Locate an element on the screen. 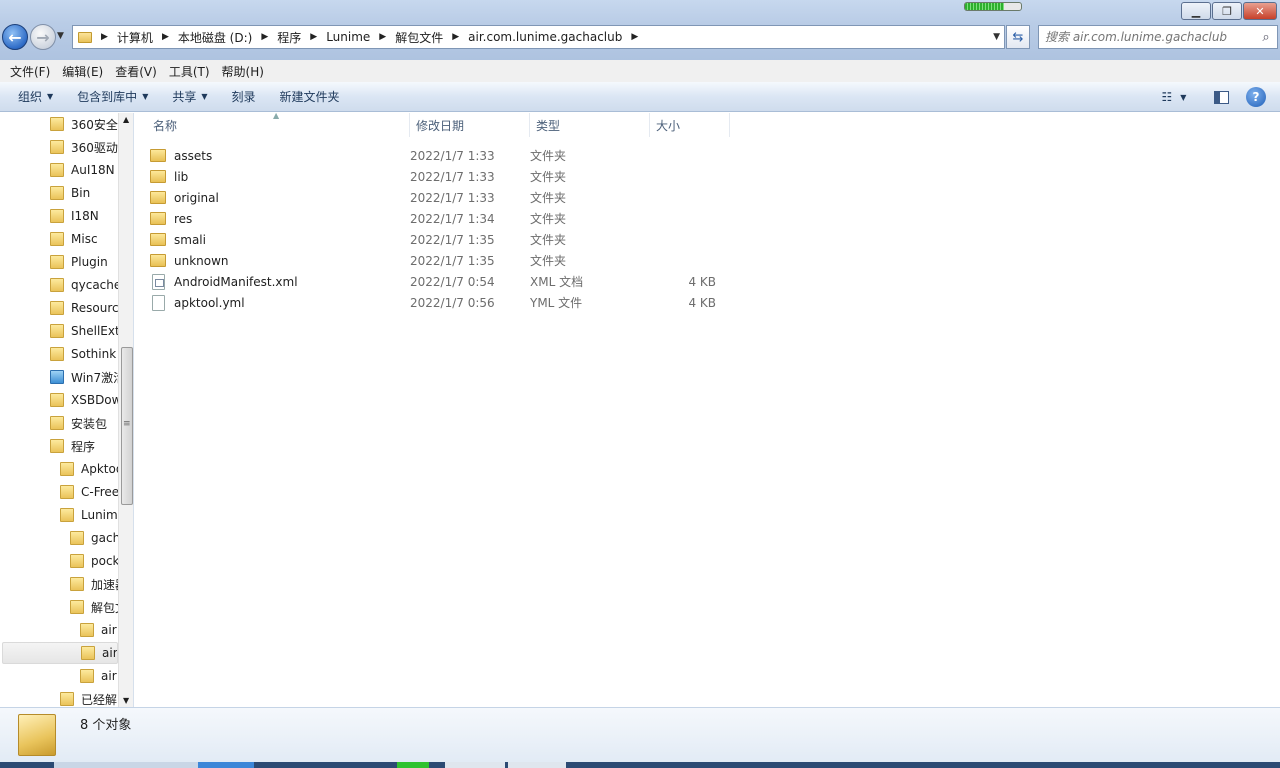 This screenshot has height=768, width=1280. menu-bar: 文件(F) 编辑(E) 查看(V) 工具(T) 帮助(H) is located at coordinates (640, 71).